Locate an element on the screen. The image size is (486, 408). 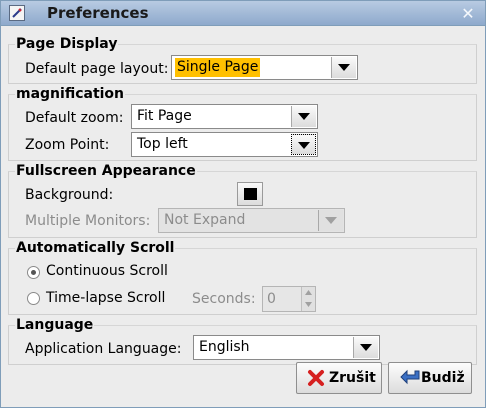
multiple-monitors-dropdown-button is located at coordinates (330, 220).